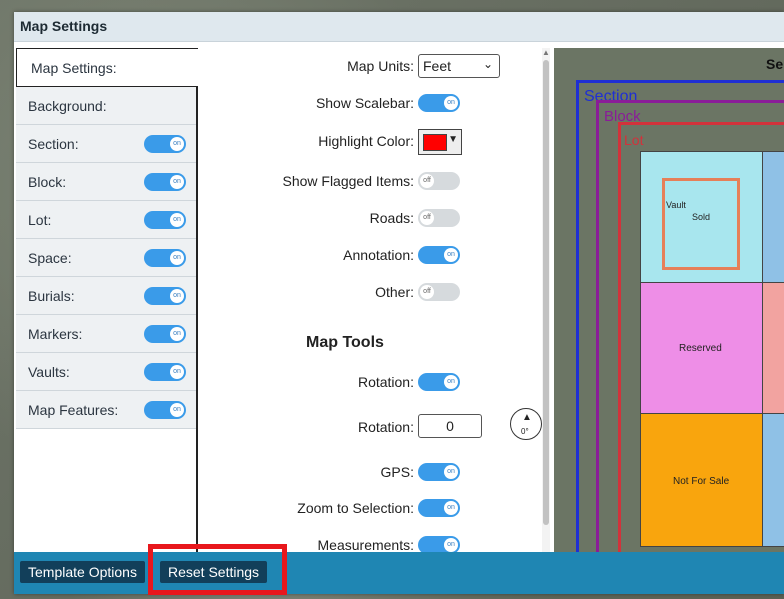 The width and height of the screenshot is (784, 599). What do you see at coordinates (546, 52) in the screenshot?
I see `scroll-up-icon: ▲` at bounding box center [546, 52].